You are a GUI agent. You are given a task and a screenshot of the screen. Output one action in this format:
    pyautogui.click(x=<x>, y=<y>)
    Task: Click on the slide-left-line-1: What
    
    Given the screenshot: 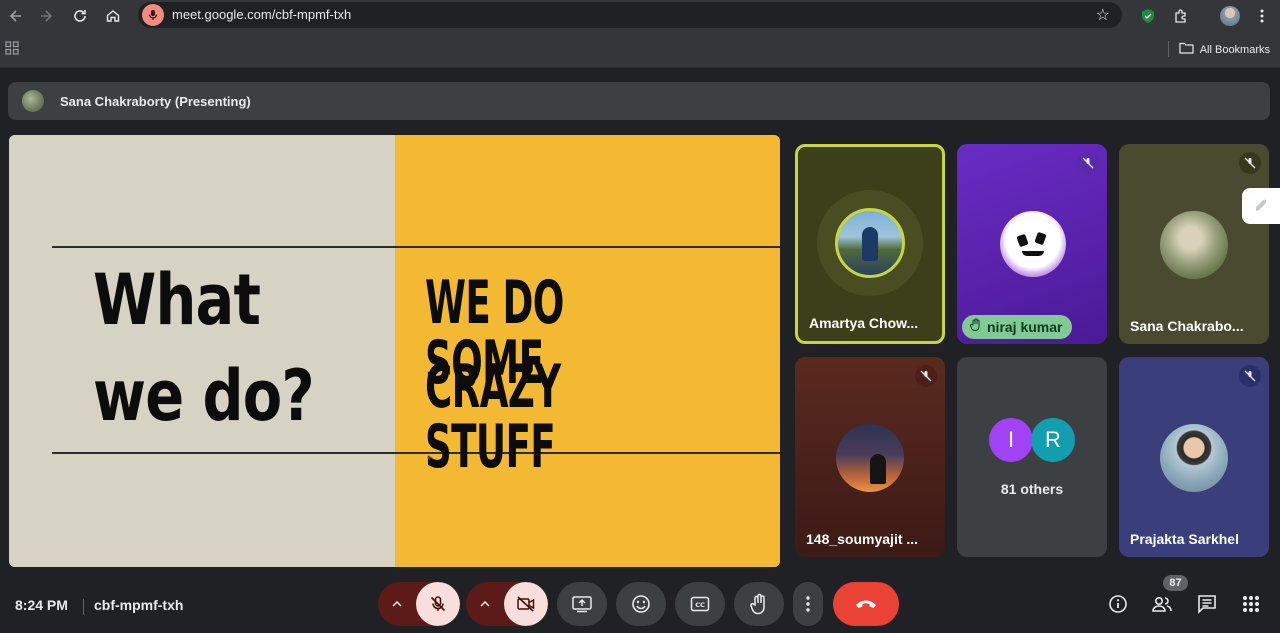 What is the action you would take?
    pyautogui.click(x=177, y=300)
    